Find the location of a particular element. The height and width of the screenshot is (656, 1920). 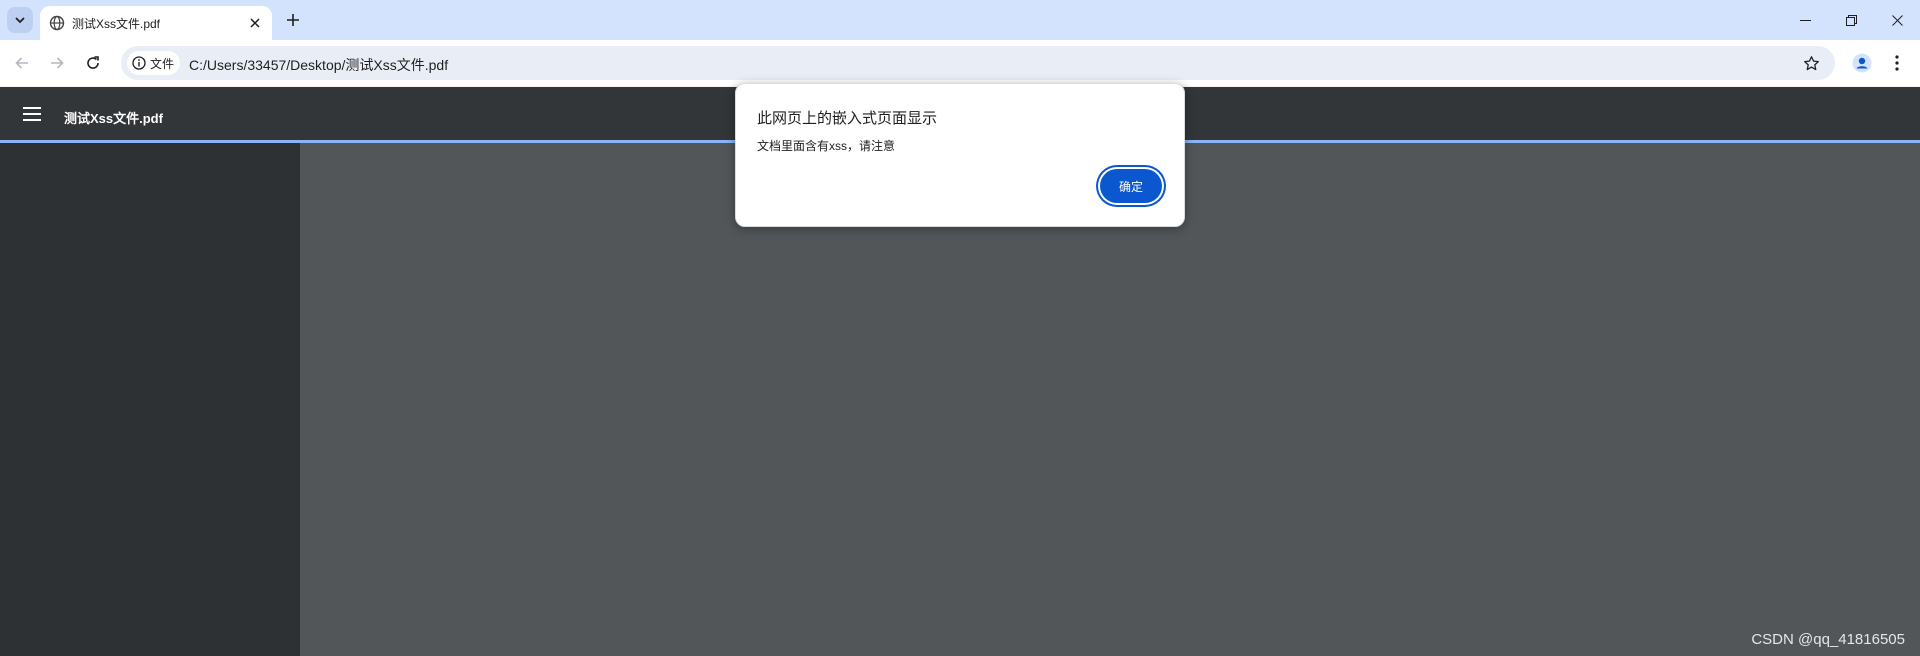

avatar-icon is located at coordinates (1862, 63).